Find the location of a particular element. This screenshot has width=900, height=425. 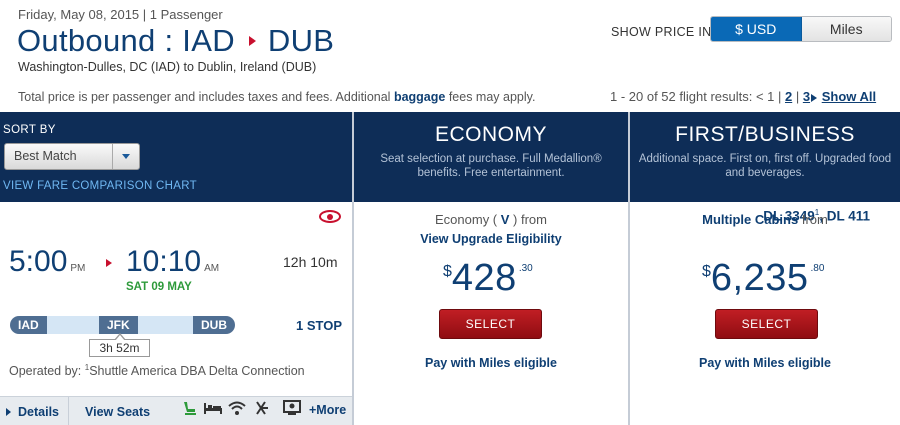

page-title: Outbound : IAD DUB is located at coordinates (175, 41).